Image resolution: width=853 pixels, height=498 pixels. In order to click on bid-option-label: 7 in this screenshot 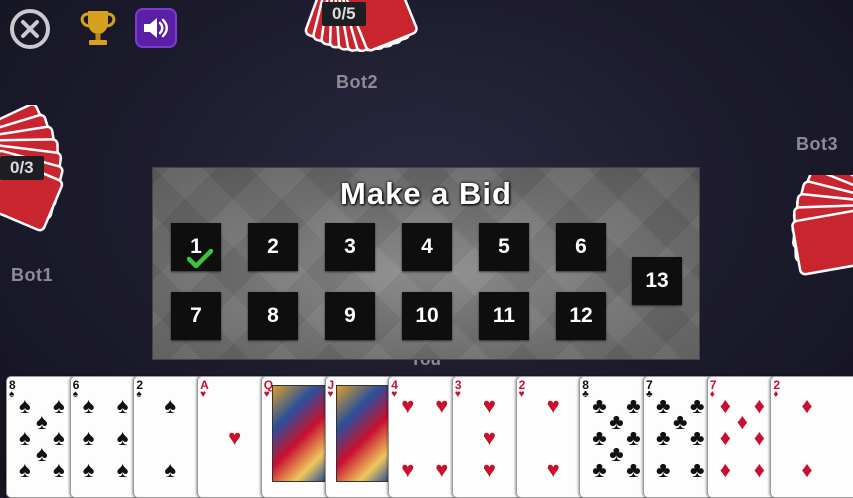, I will do `click(196, 315)`.